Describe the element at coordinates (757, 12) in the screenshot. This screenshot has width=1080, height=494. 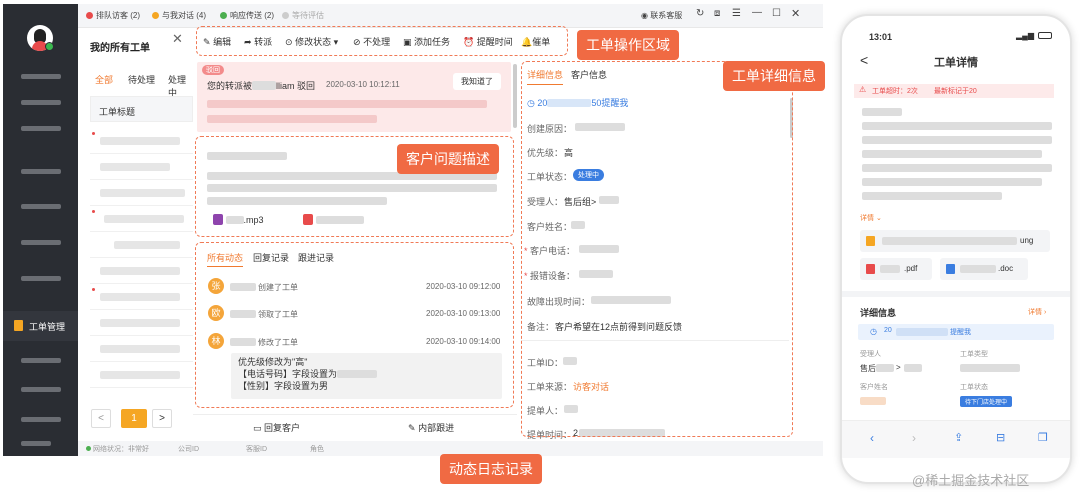
I see `minimize-icon: —` at that location.